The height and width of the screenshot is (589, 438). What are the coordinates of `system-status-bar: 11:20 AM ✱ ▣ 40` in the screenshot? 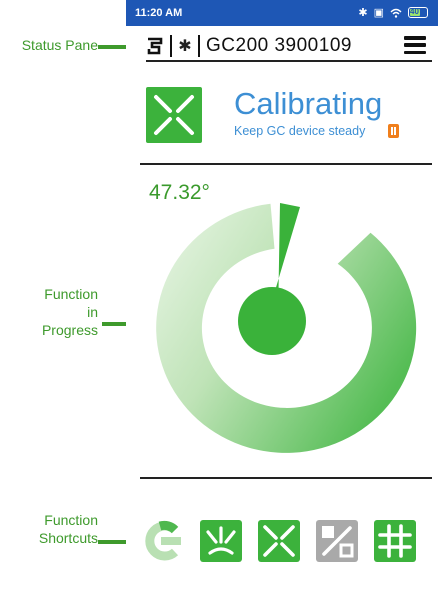 It's located at (282, 13).